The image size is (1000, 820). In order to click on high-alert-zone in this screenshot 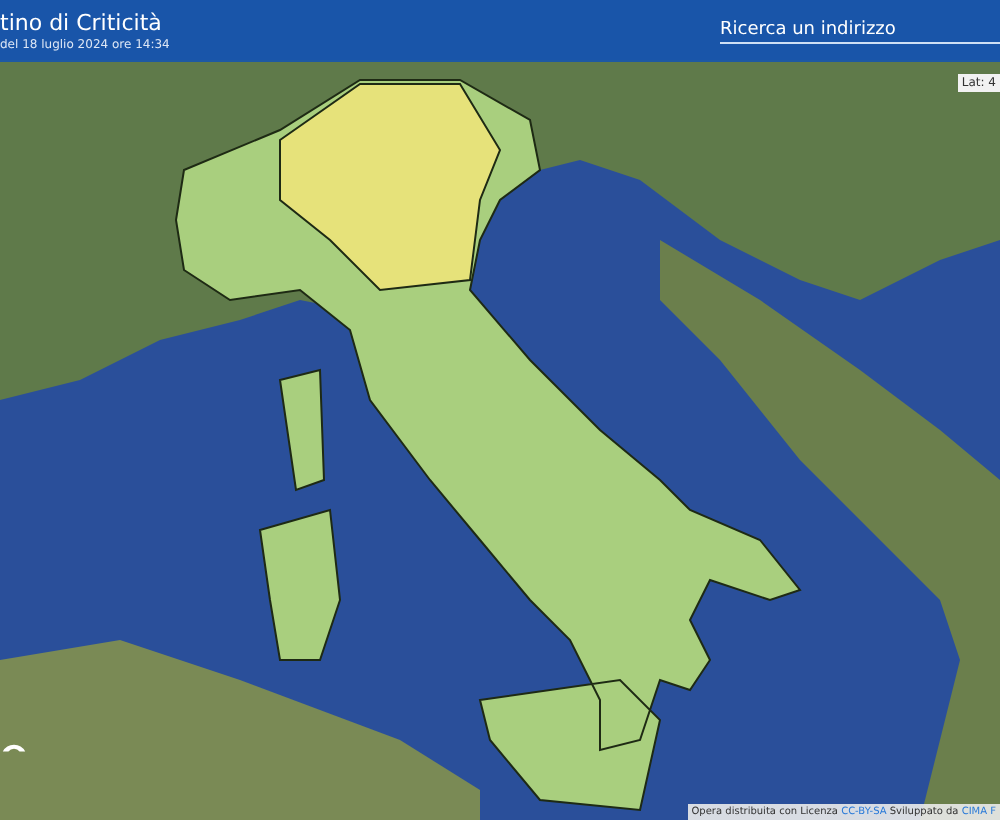, I will do `click(390, 187)`.